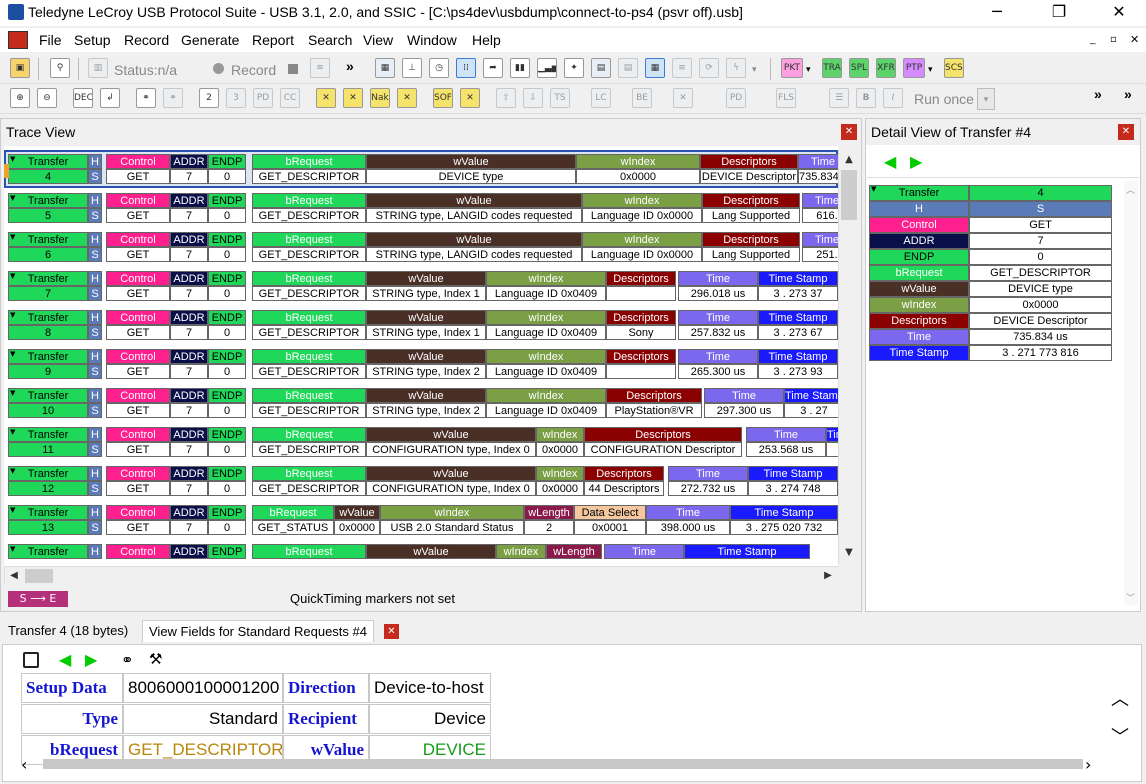  What do you see at coordinates (48, 410) in the screenshot?
I see `trace-value-transfer: 10` at bounding box center [48, 410].